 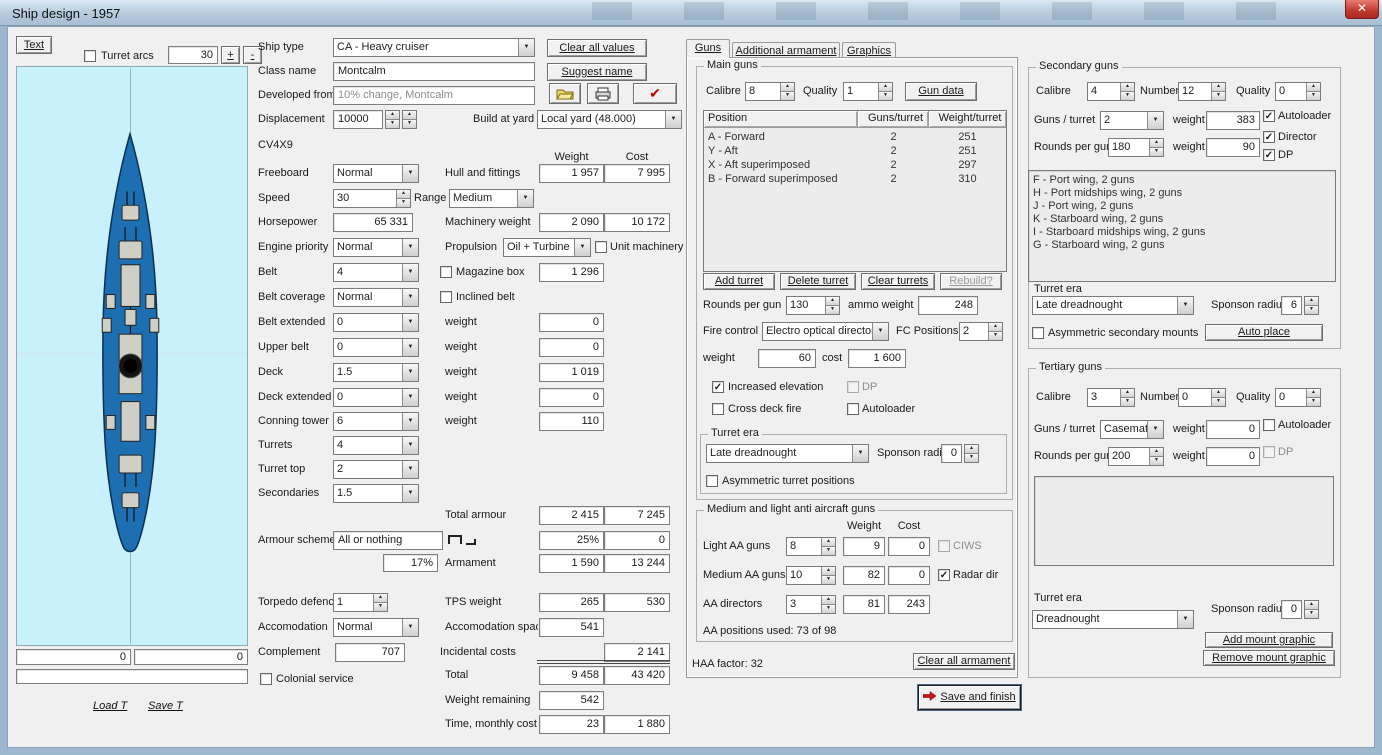 What do you see at coordinates (869, 49) in the screenshot?
I see `tab-graphics: Graphics` at bounding box center [869, 49].